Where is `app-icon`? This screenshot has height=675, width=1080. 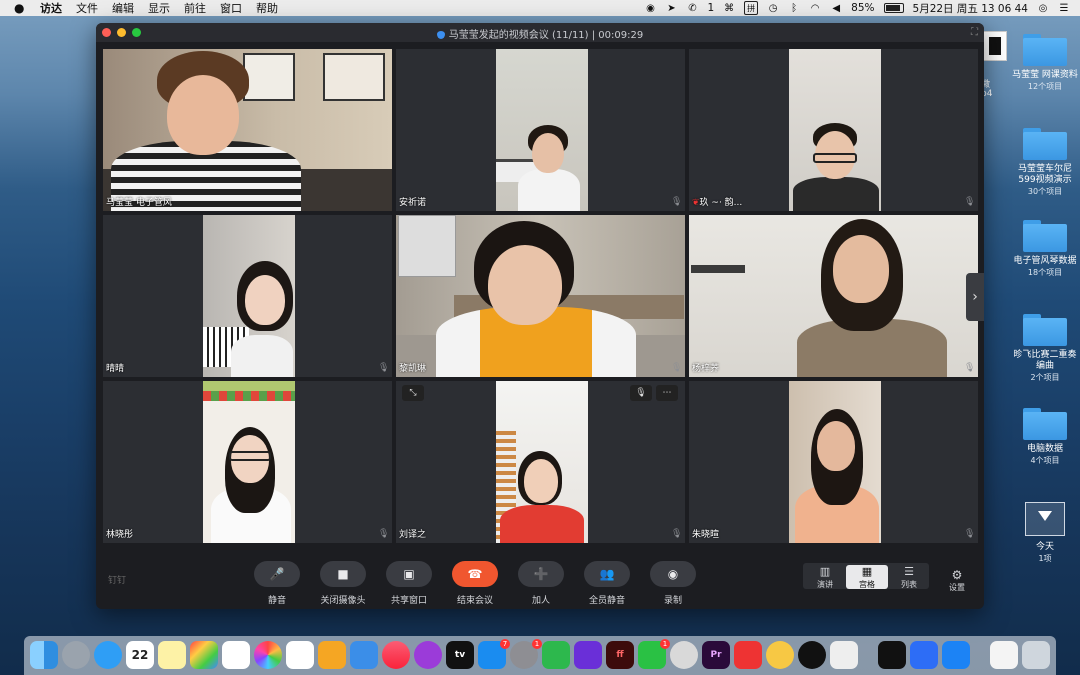 app-icon is located at coordinates (780, 655).